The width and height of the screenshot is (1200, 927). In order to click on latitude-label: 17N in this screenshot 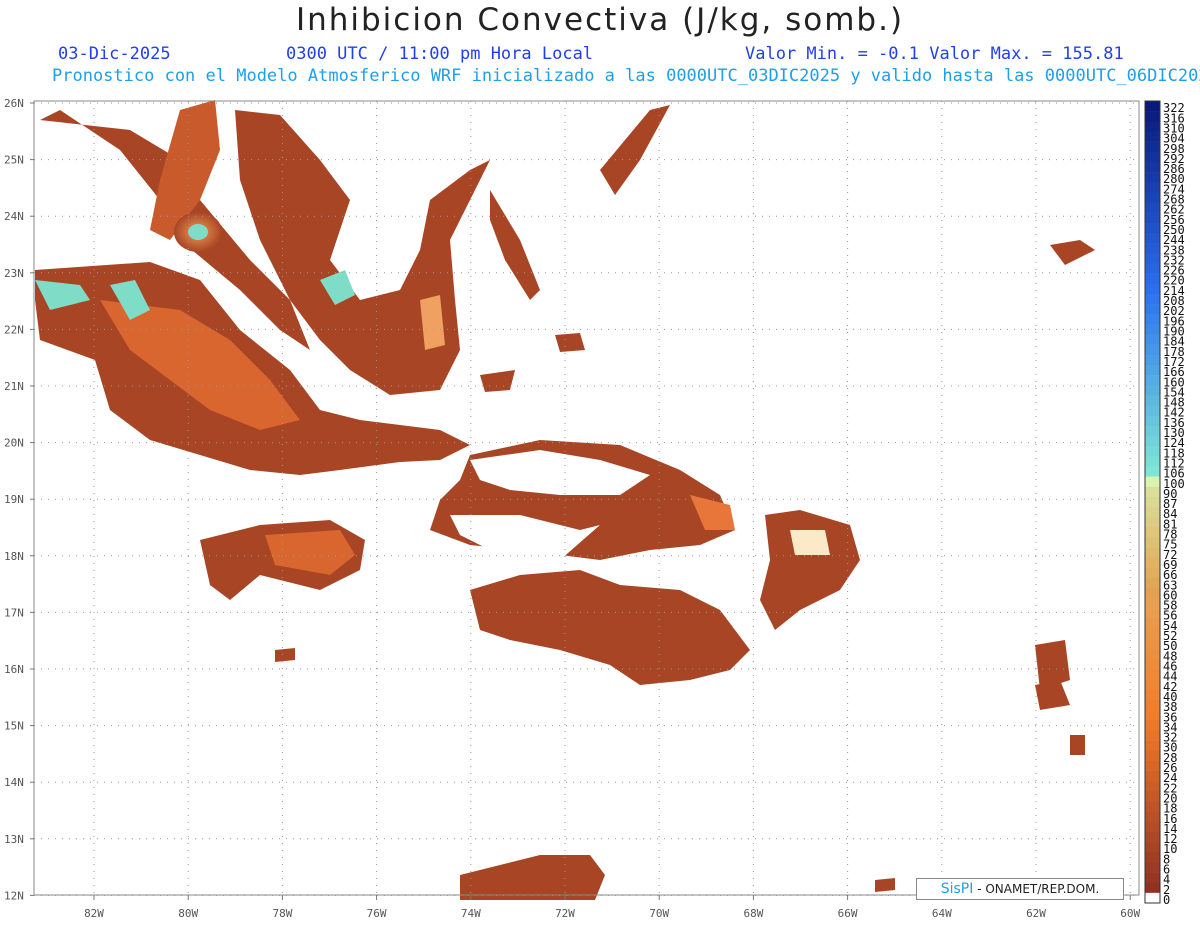, I will do `click(14, 612)`.